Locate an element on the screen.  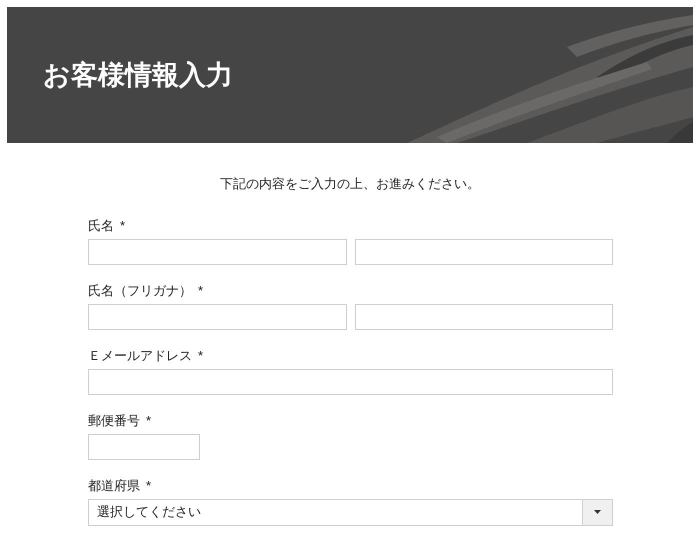
field-label: Ｅメールアドレス is located at coordinates (140, 356).